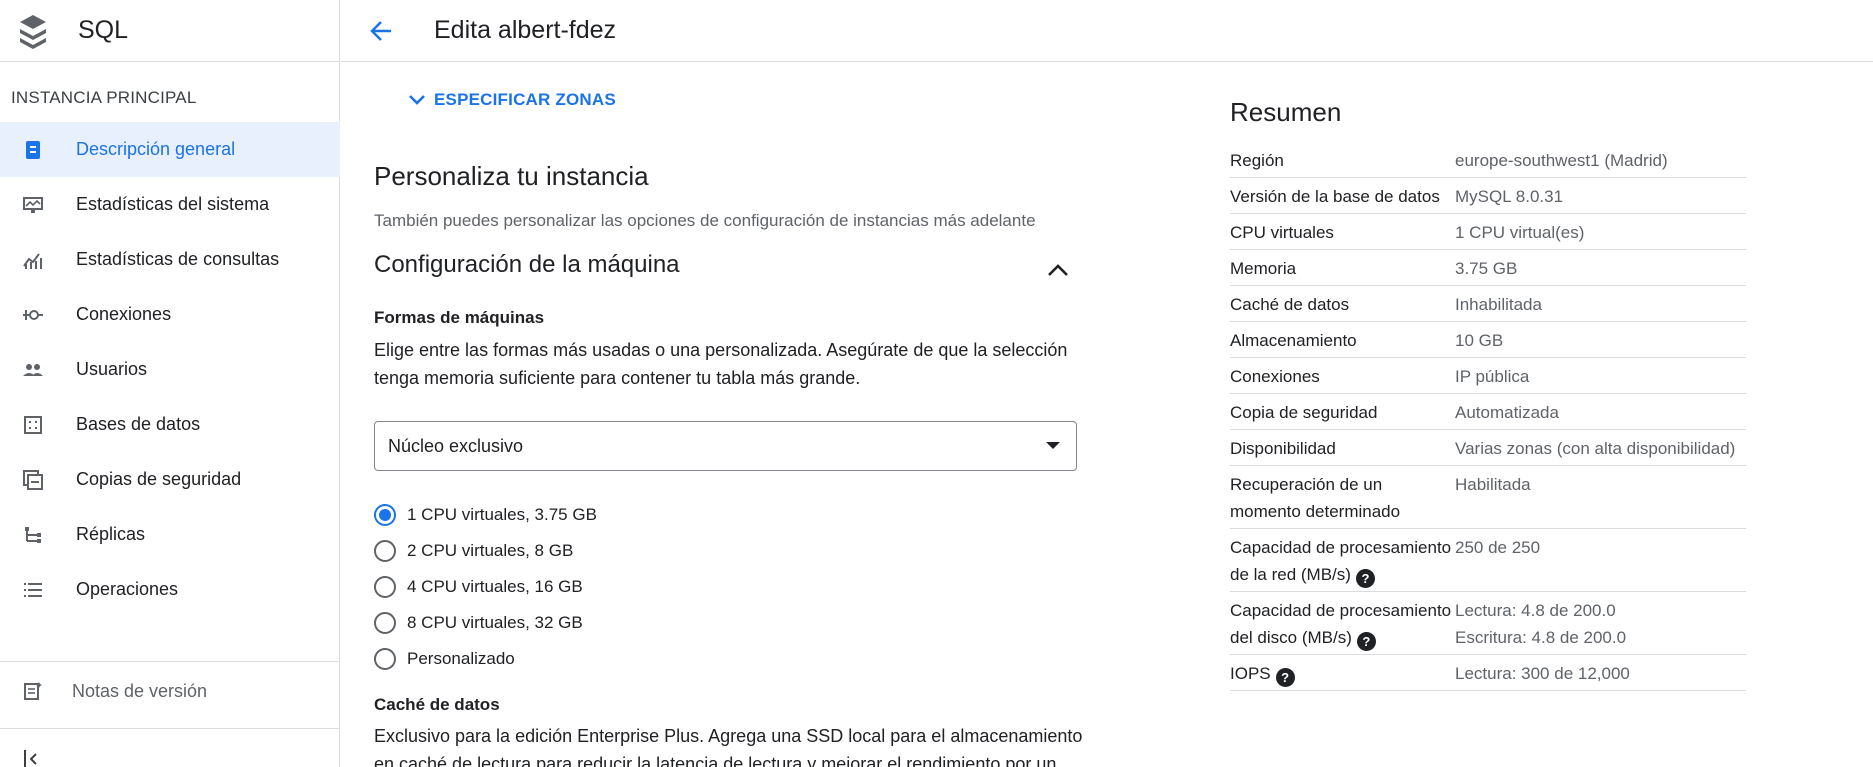  Describe the element at coordinates (138, 424) in the screenshot. I see `sidebar-item-label: Bases de datos` at that location.